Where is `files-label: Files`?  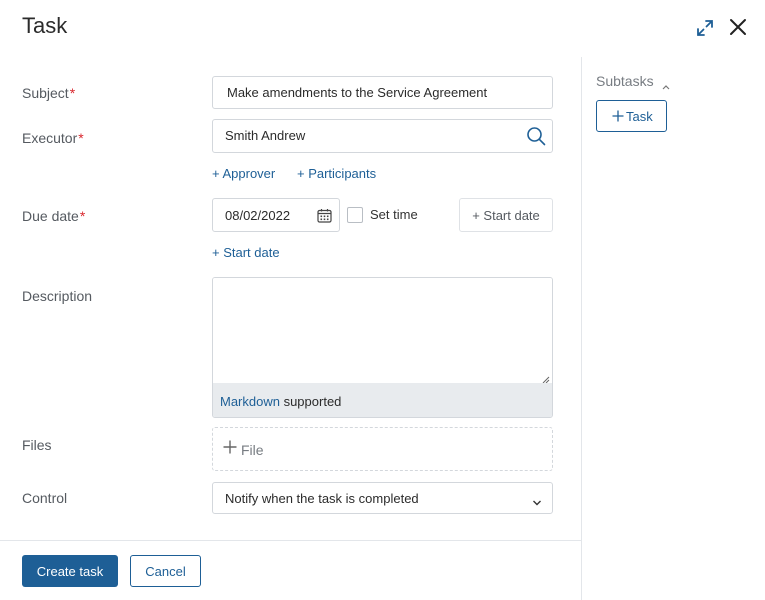
files-label: Files is located at coordinates (37, 445).